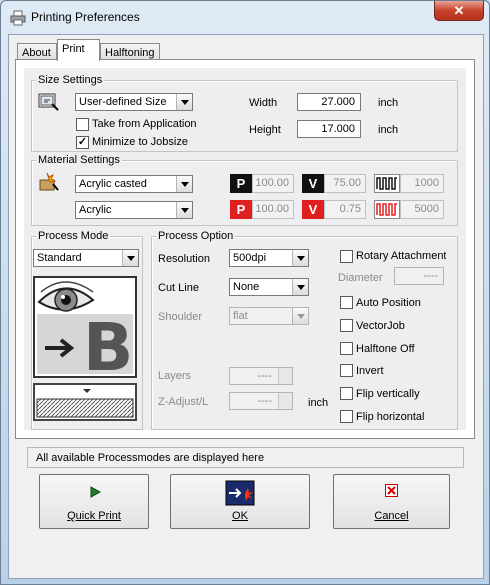 Image resolution: width=490 pixels, height=585 pixels. Describe the element at coordinates (346, 256) in the screenshot. I see `rotary-attachment-checkbox` at that location.